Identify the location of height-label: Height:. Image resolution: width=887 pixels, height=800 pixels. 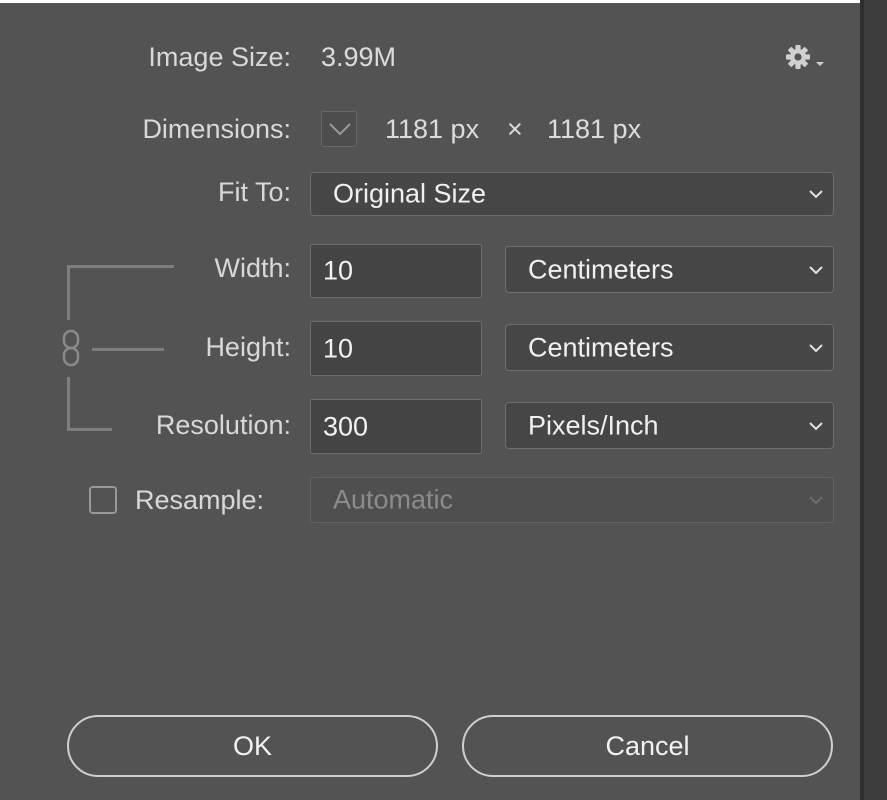
(248, 347).